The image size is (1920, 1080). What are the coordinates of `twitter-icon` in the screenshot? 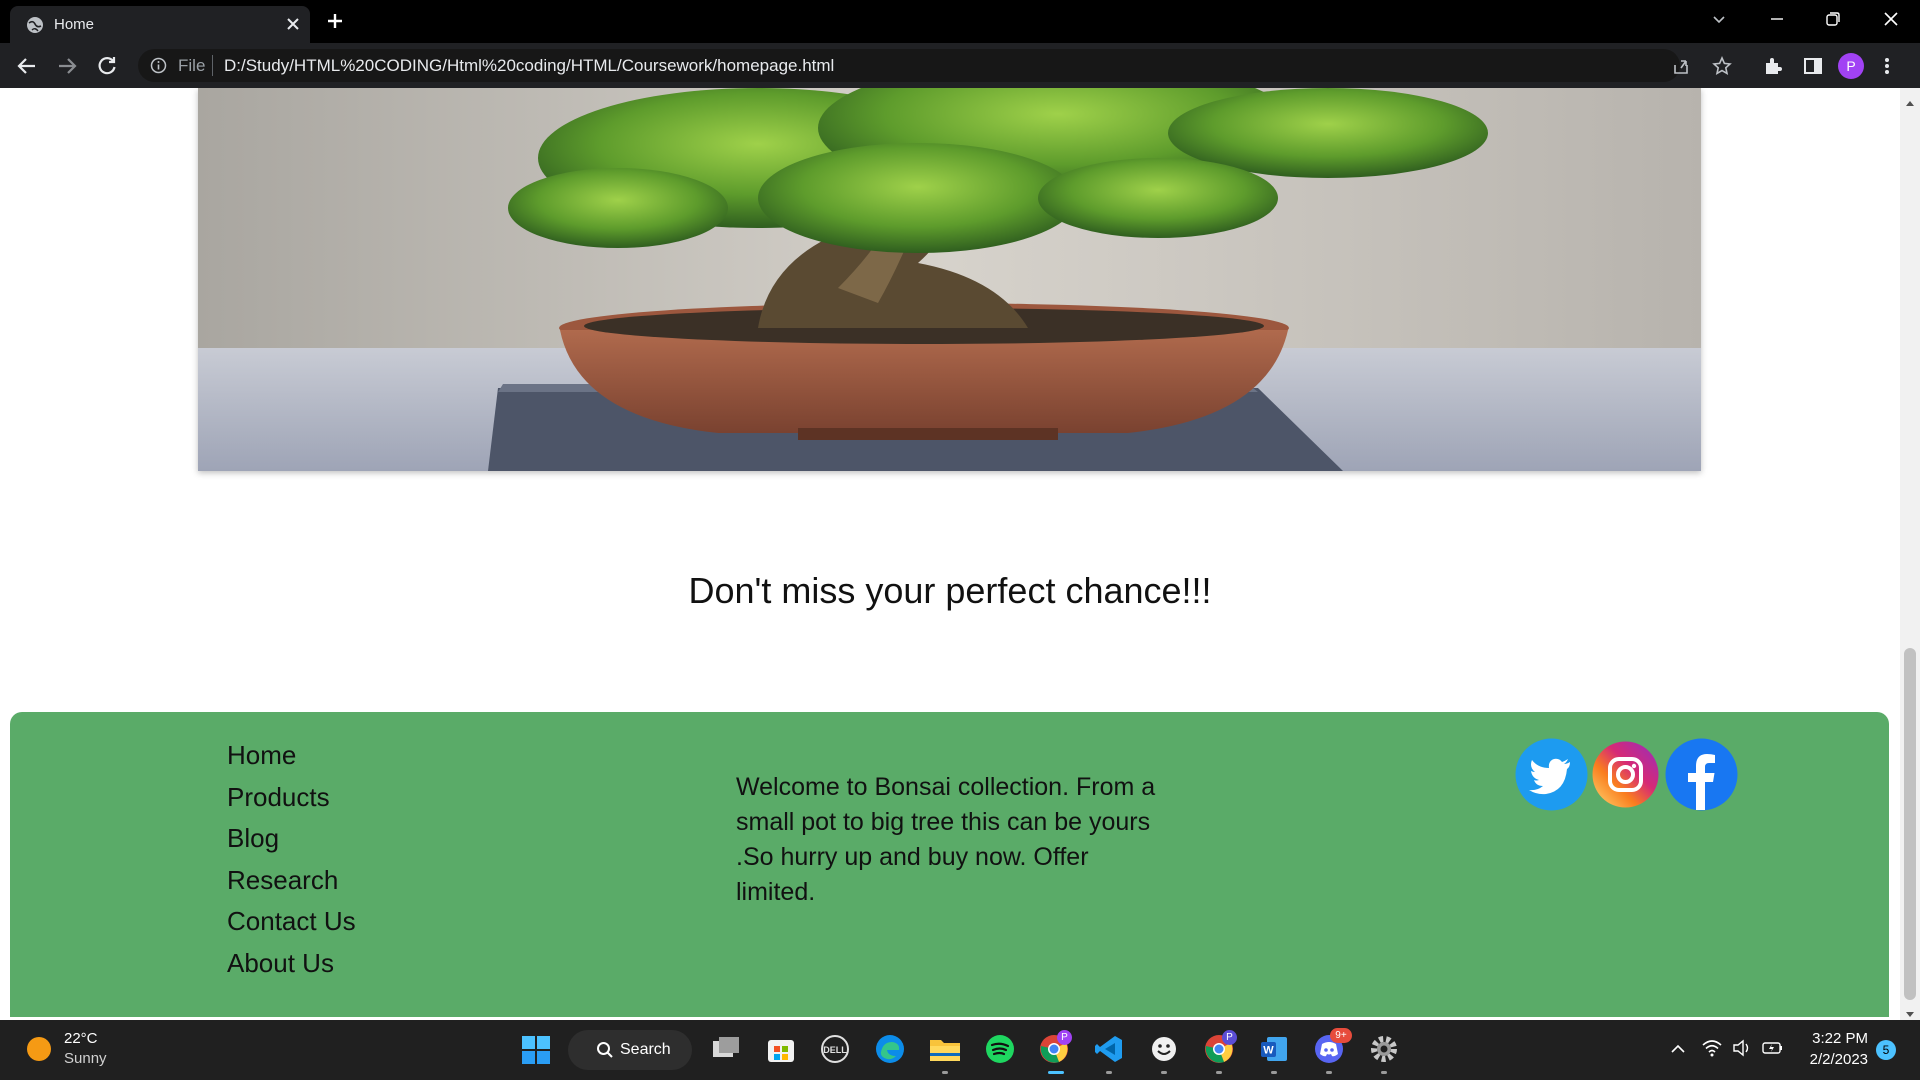 It's located at (1551, 774).